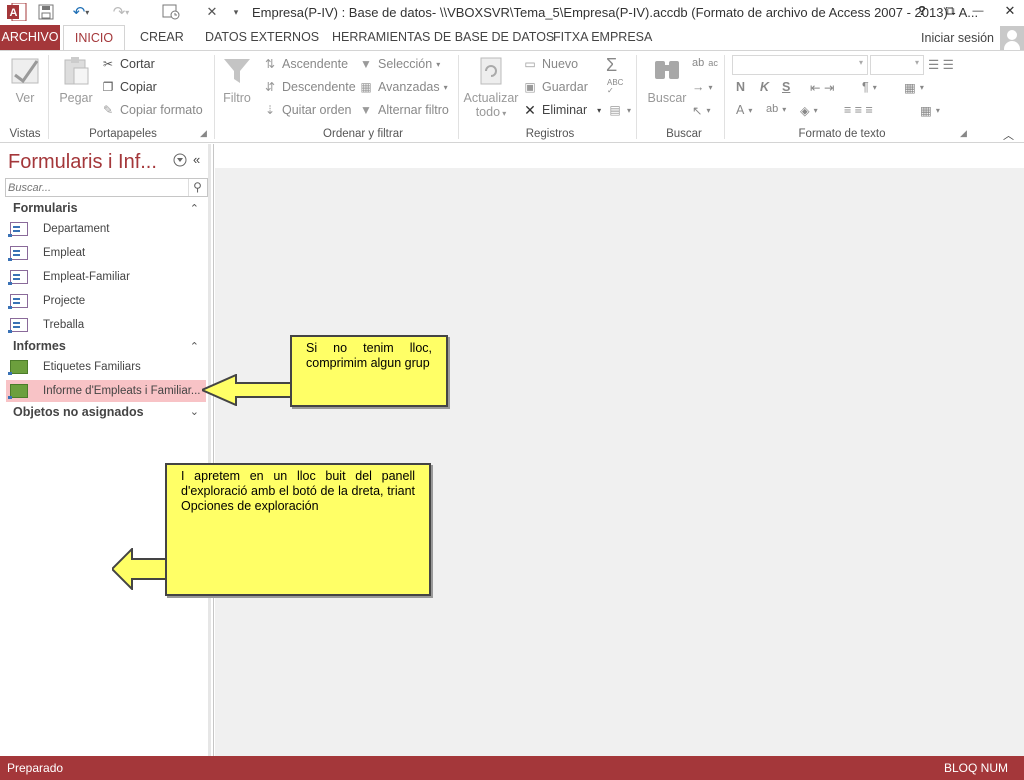  What do you see at coordinates (106, 325) in the screenshot?
I see `list-item: Treballa` at bounding box center [106, 325].